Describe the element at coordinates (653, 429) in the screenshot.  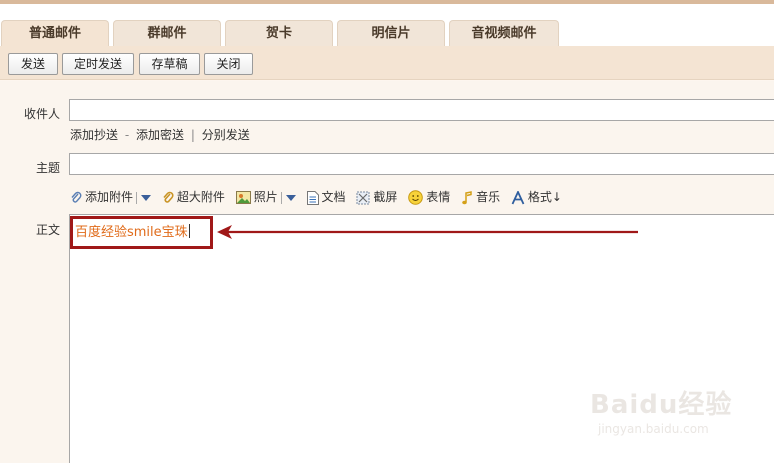
I see `watermark-url: jingyan.baidu.com` at that location.